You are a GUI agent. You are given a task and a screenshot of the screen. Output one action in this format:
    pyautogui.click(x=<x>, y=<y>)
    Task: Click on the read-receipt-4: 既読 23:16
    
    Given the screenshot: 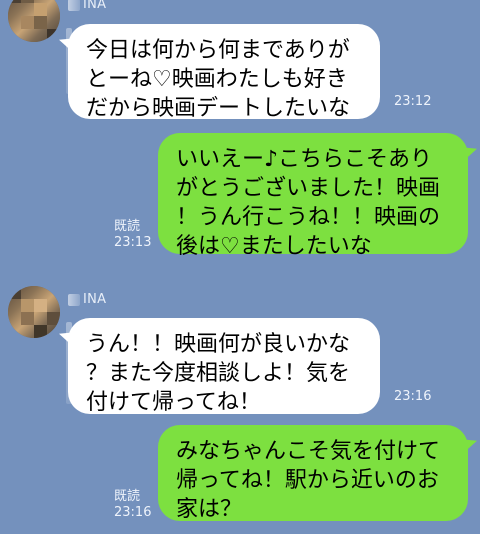 What is the action you would take?
    pyautogui.click(x=132, y=505)
    